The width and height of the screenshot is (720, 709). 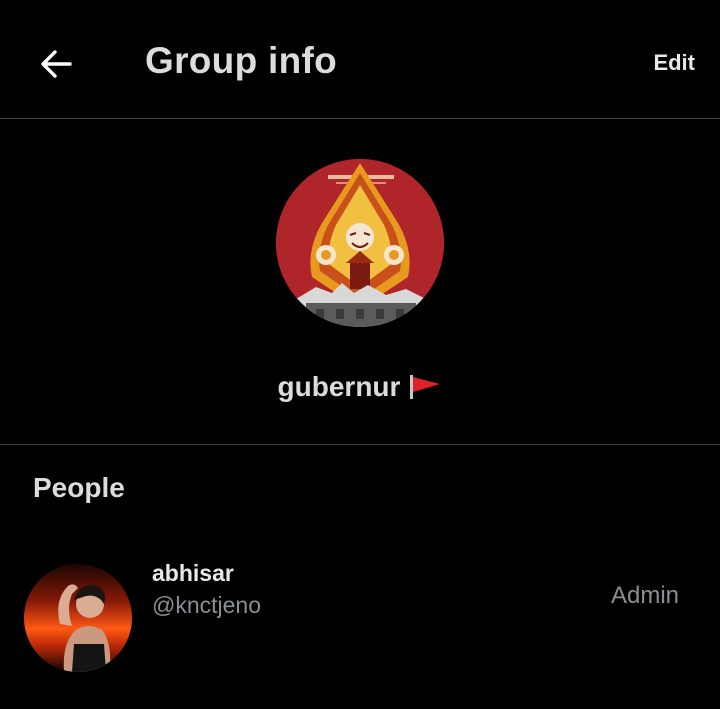 What do you see at coordinates (241, 60) in the screenshot?
I see `page-title: Group info` at bounding box center [241, 60].